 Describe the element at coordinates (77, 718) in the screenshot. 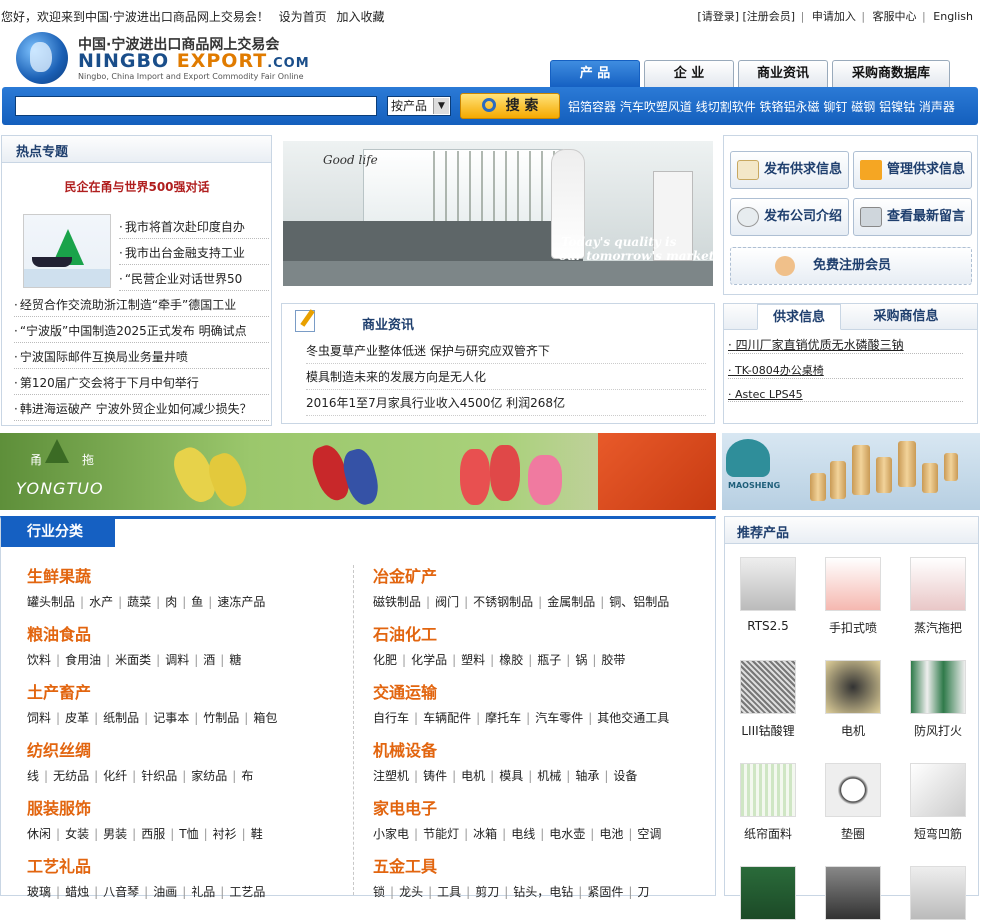

I see `category-item-link: 皮革` at that location.